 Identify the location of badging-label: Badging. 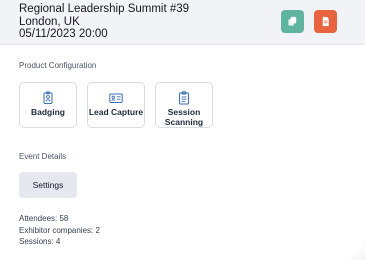
(48, 112).